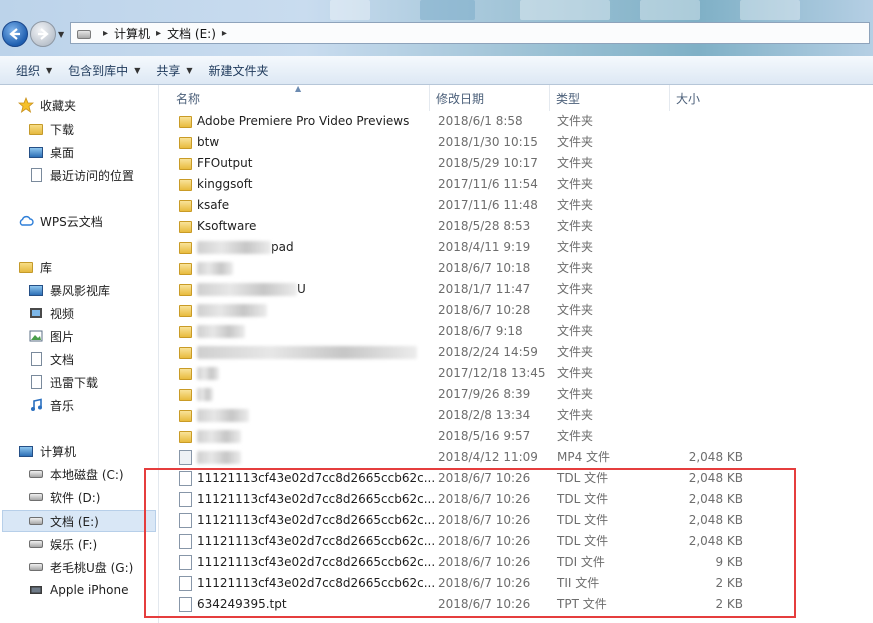 Image resolution: width=873 pixels, height=623 pixels. Describe the element at coordinates (300, 98) in the screenshot. I see `column-name: 名称` at that location.